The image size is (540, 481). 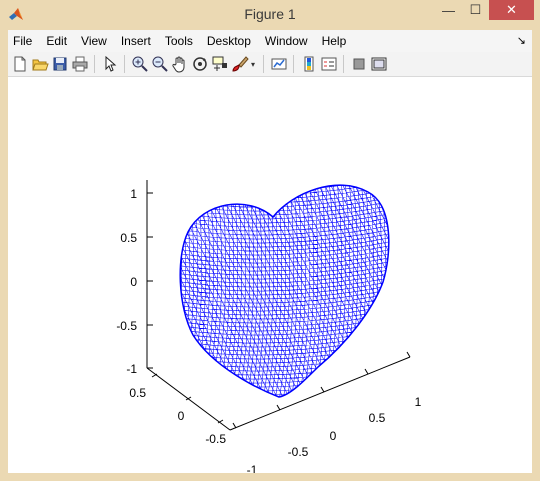 I want to click on z-tick-label: 0.5, so click(x=128, y=238).